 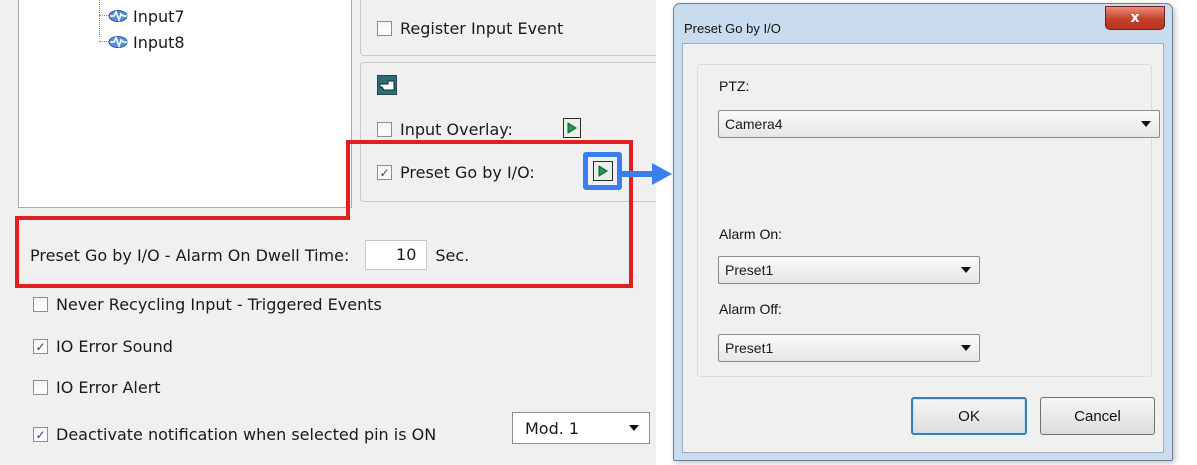 What do you see at coordinates (384, 28) in the screenshot?
I see `register-input-event-checkbox` at bounding box center [384, 28].